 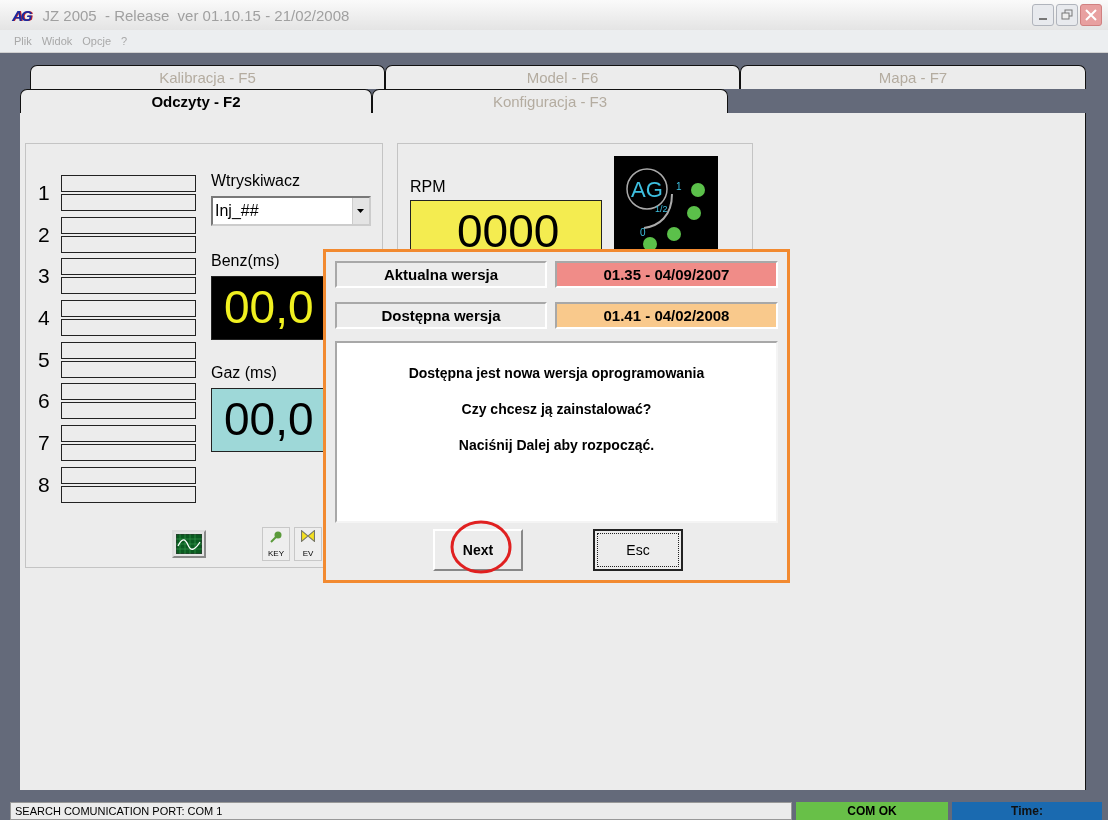 What do you see at coordinates (44, 442) in the screenshot?
I see `cylinder-number: 7` at bounding box center [44, 442].